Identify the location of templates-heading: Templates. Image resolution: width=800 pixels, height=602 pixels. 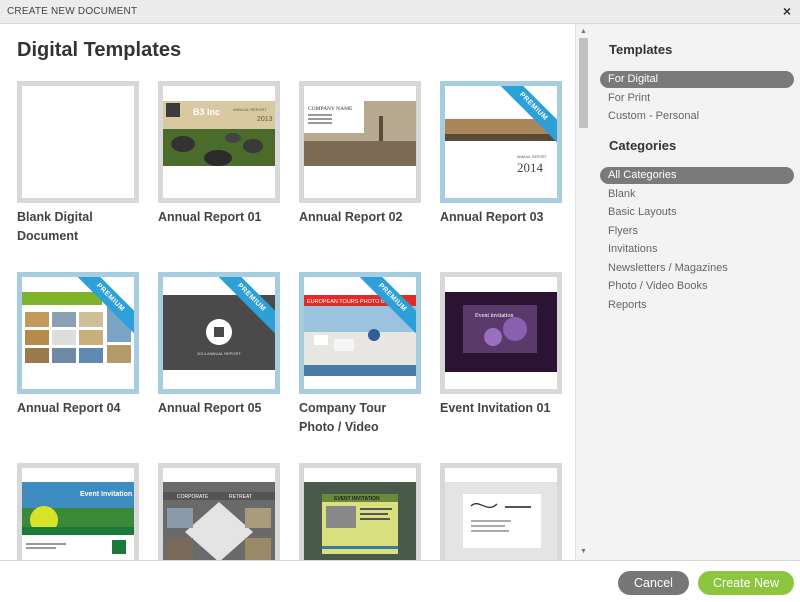
(641, 49).